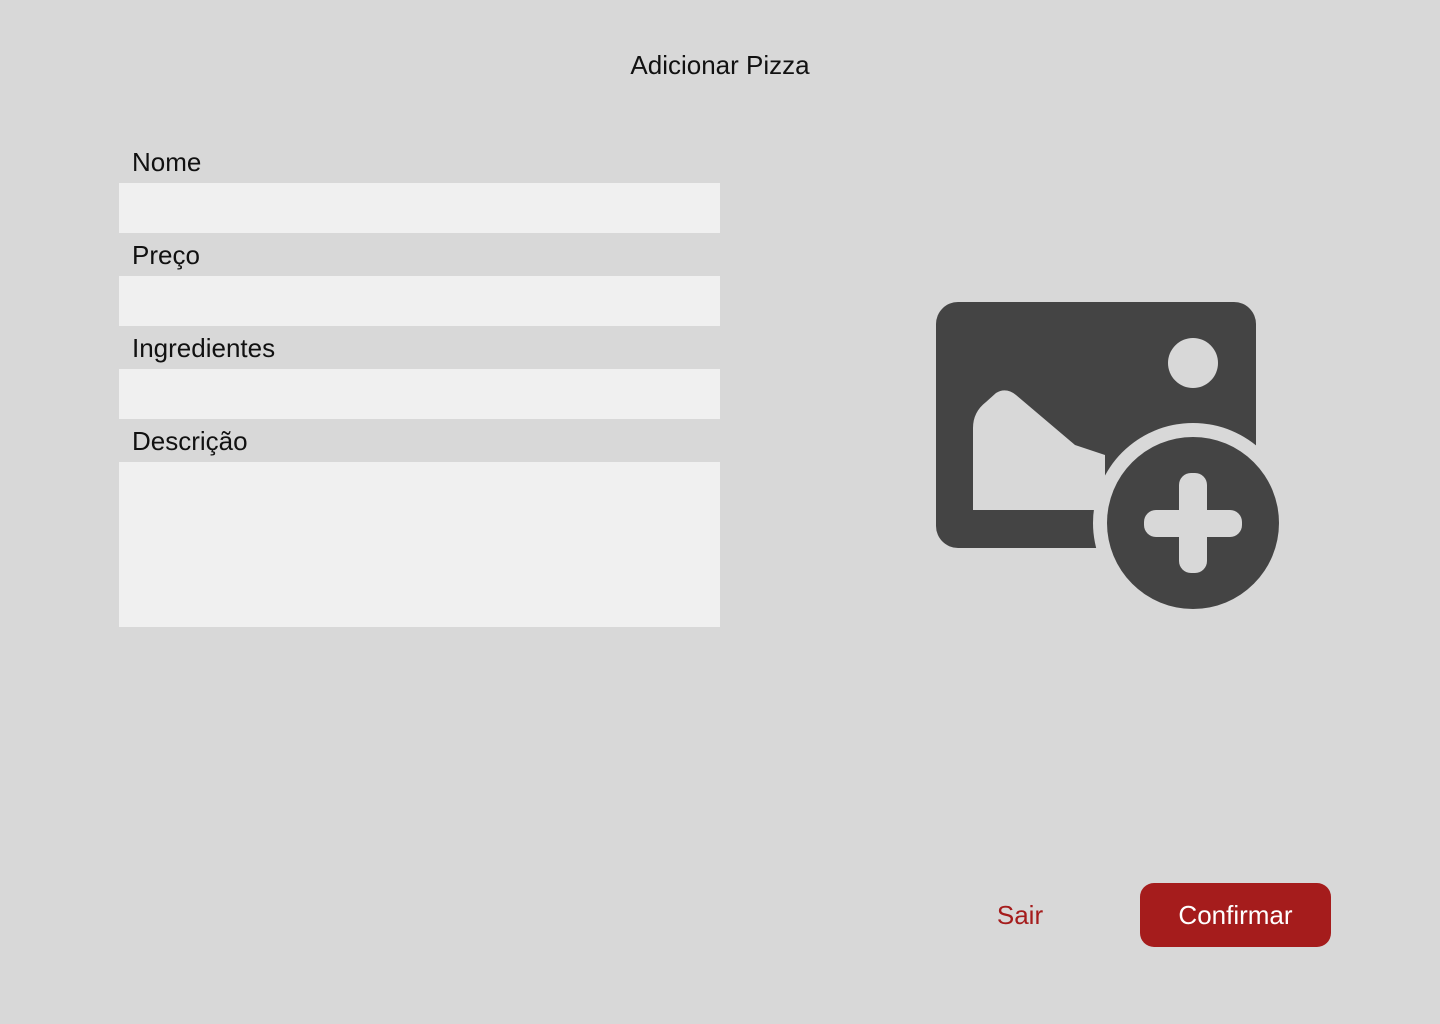 This screenshot has height=1024, width=1440. What do you see at coordinates (419, 208) in the screenshot?
I see `name-input` at bounding box center [419, 208].